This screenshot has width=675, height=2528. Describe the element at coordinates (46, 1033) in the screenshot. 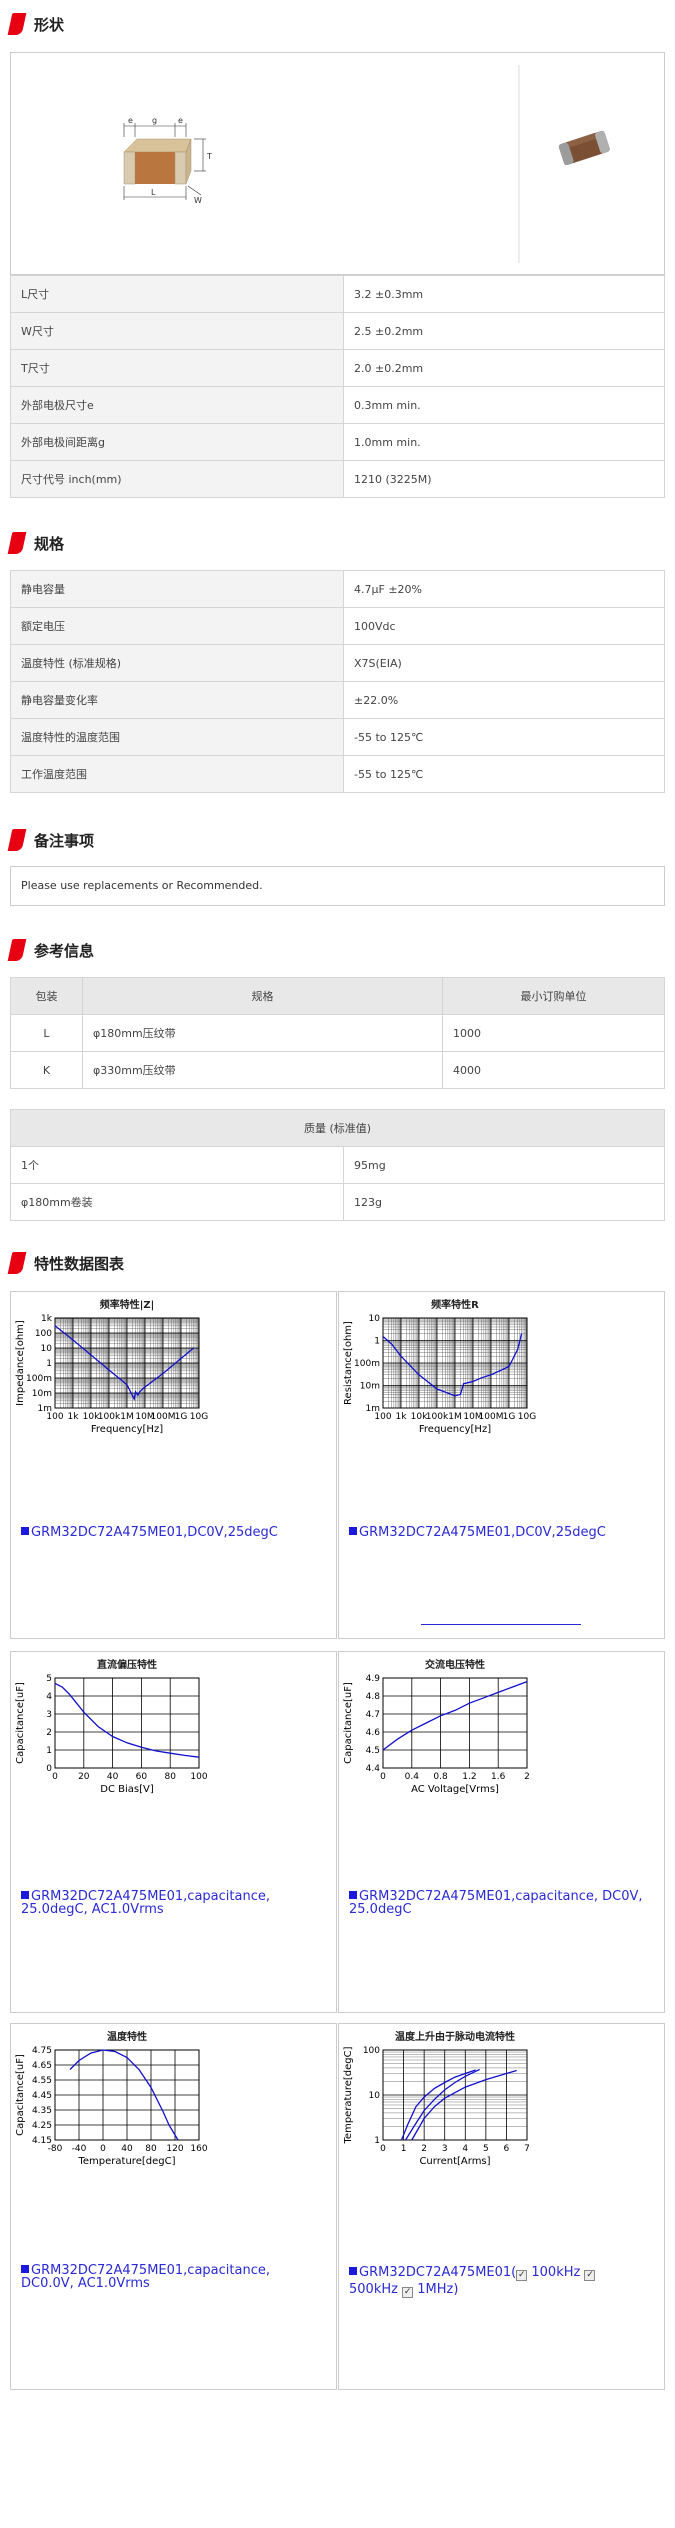

I see `package-code: L` at that location.